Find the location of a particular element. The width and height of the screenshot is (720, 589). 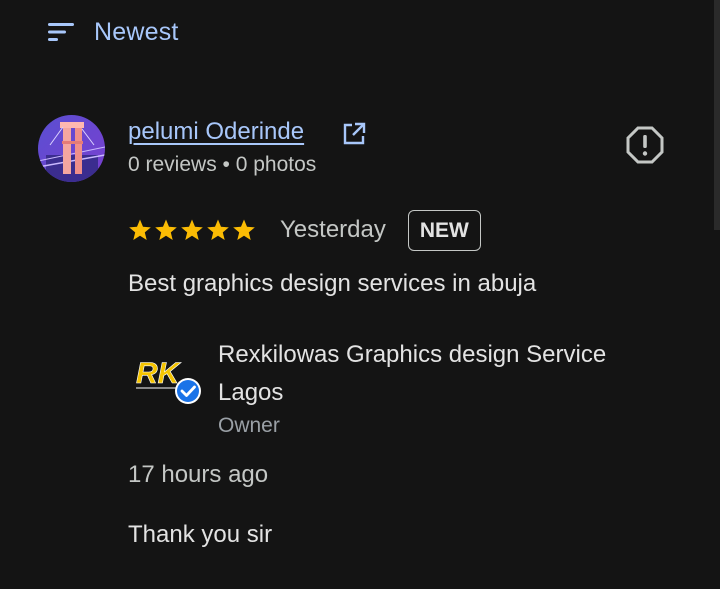

reviewer-stats: 0 reviews • 0 photos is located at coordinates (222, 164).